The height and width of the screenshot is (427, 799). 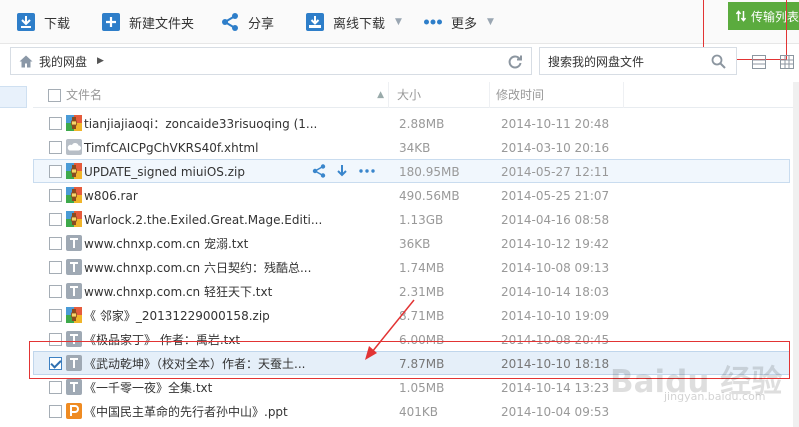 What do you see at coordinates (171, 148) in the screenshot?
I see `file-name: TimfCAICPgChVKRS40f.xhtml` at bounding box center [171, 148].